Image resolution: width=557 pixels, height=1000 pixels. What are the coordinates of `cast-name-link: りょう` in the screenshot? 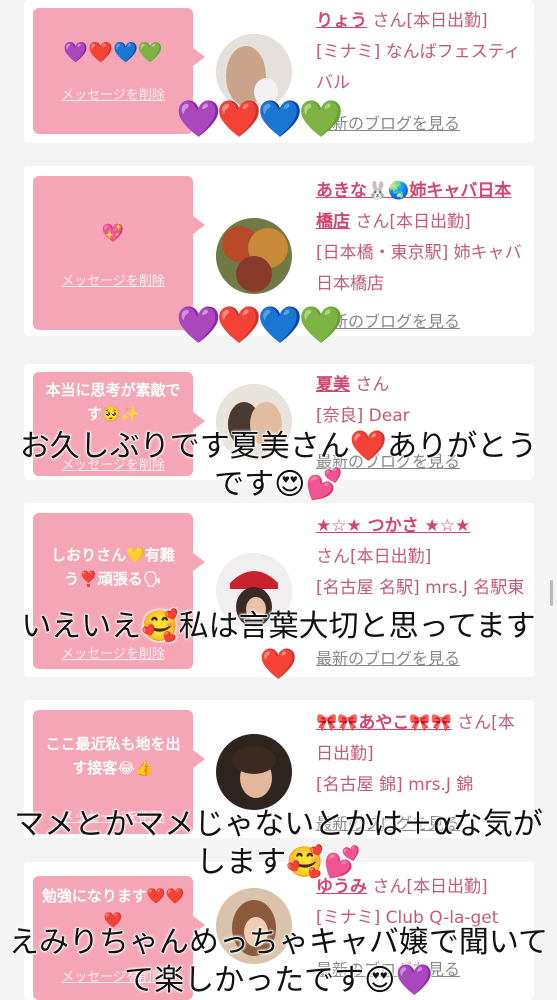 It's located at (341, 21).